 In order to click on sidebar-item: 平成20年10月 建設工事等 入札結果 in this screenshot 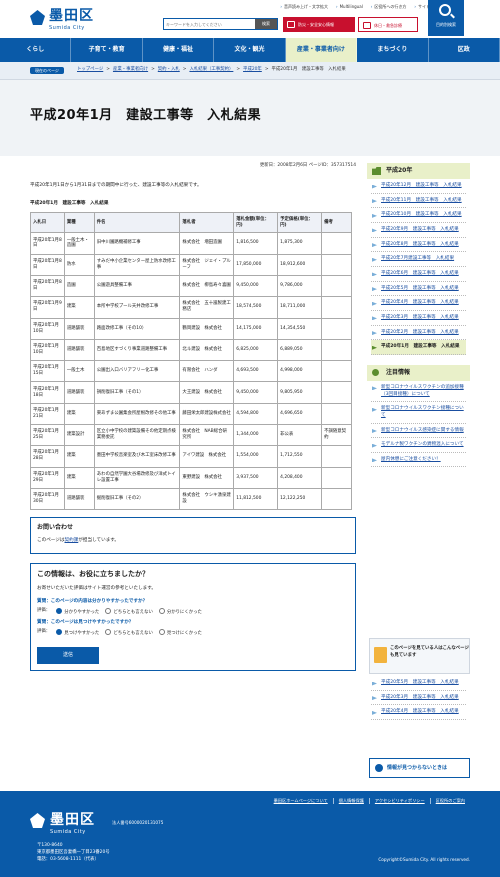, I will do `click(418, 215)`.